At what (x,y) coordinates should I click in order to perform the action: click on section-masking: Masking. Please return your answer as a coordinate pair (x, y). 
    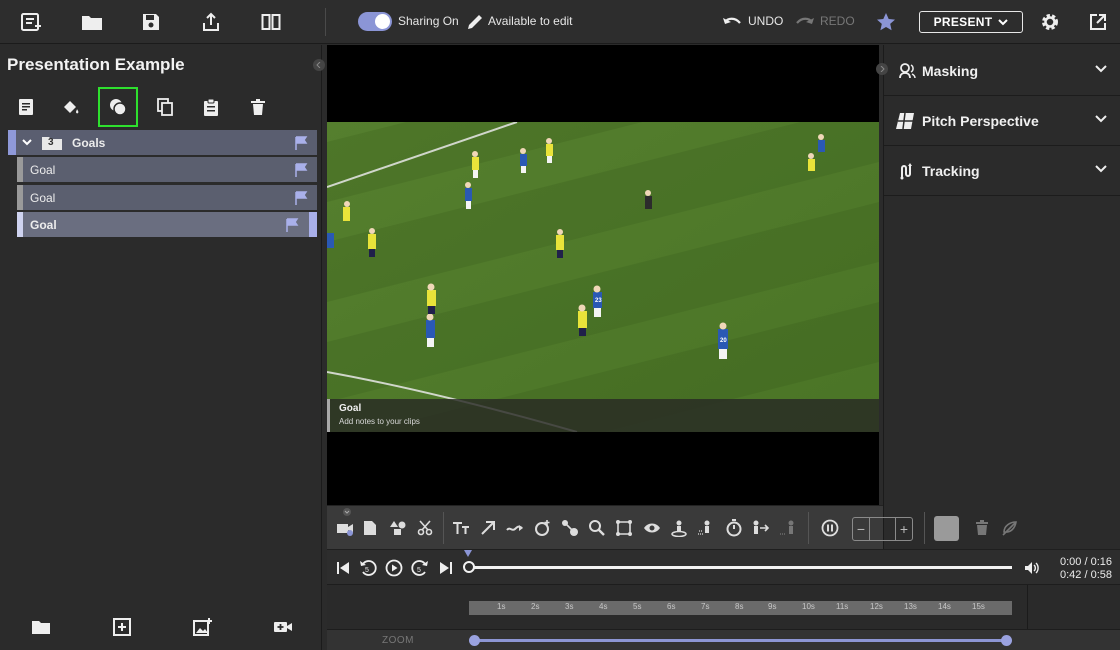
    Looking at the image, I should click on (1002, 71).